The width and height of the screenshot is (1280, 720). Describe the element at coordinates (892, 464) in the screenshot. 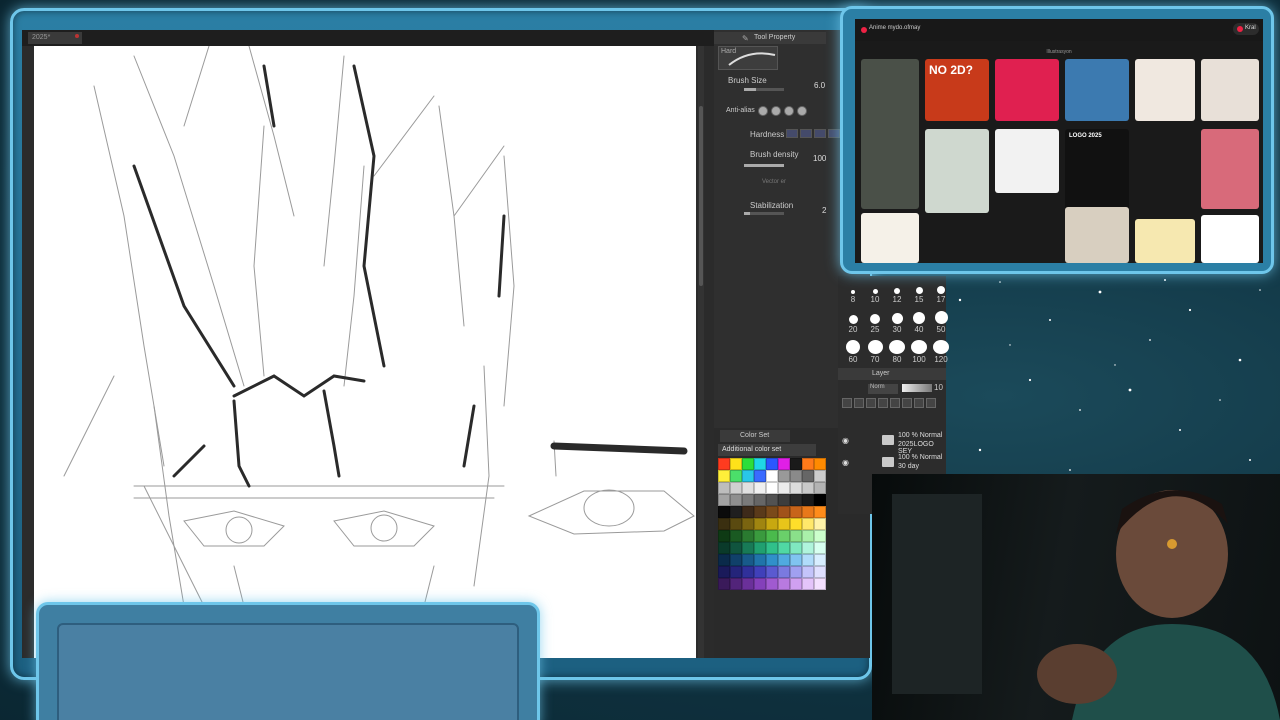

I see `layer-row: ◉ 100 % Normal 30 day` at that location.